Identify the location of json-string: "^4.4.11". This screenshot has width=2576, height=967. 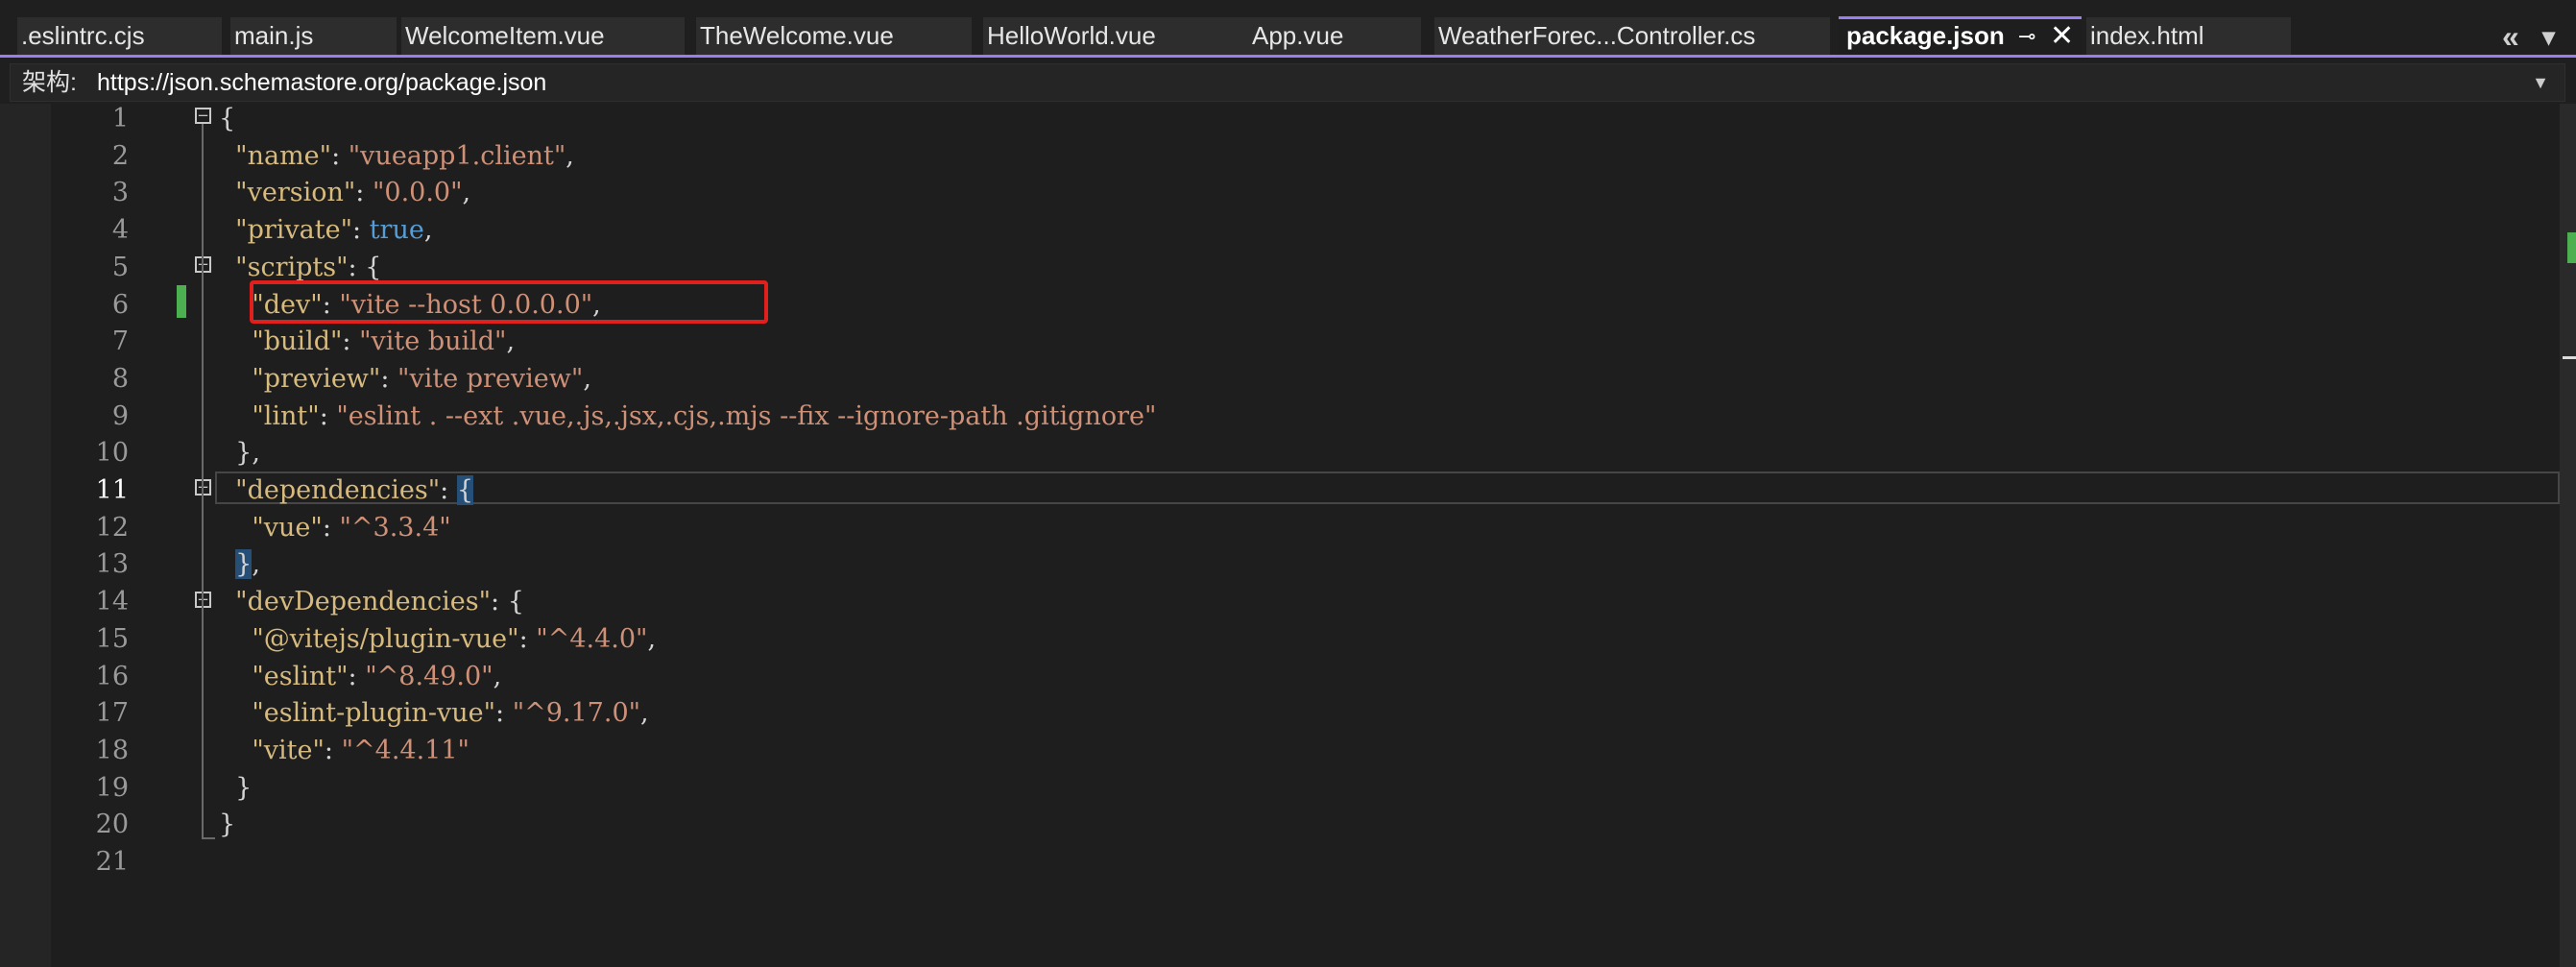
(405, 750).